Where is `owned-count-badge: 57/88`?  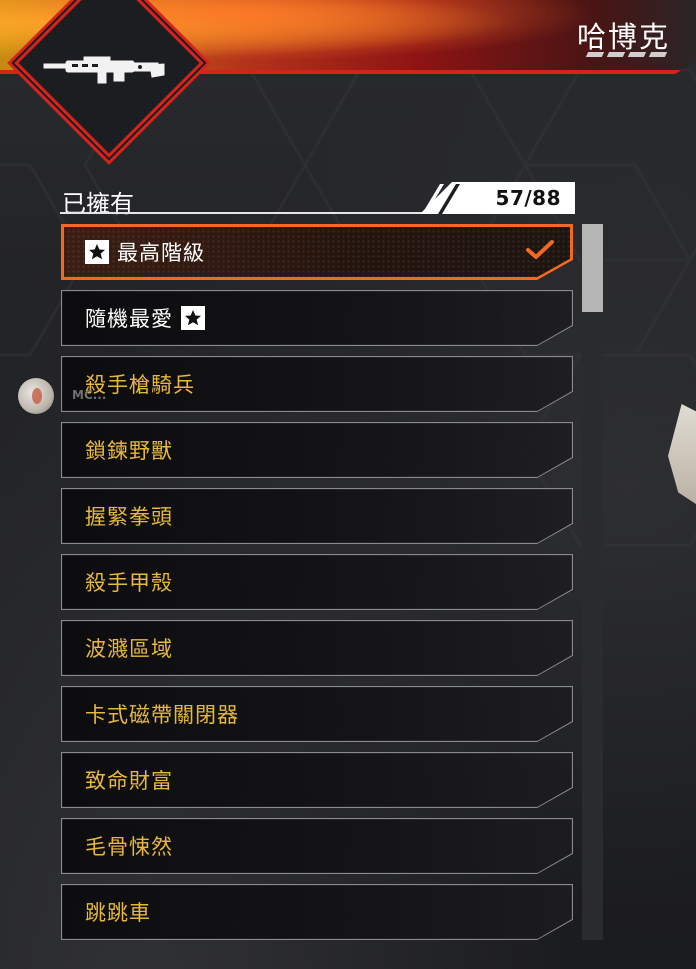 owned-count-badge: 57/88 is located at coordinates (497, 198).